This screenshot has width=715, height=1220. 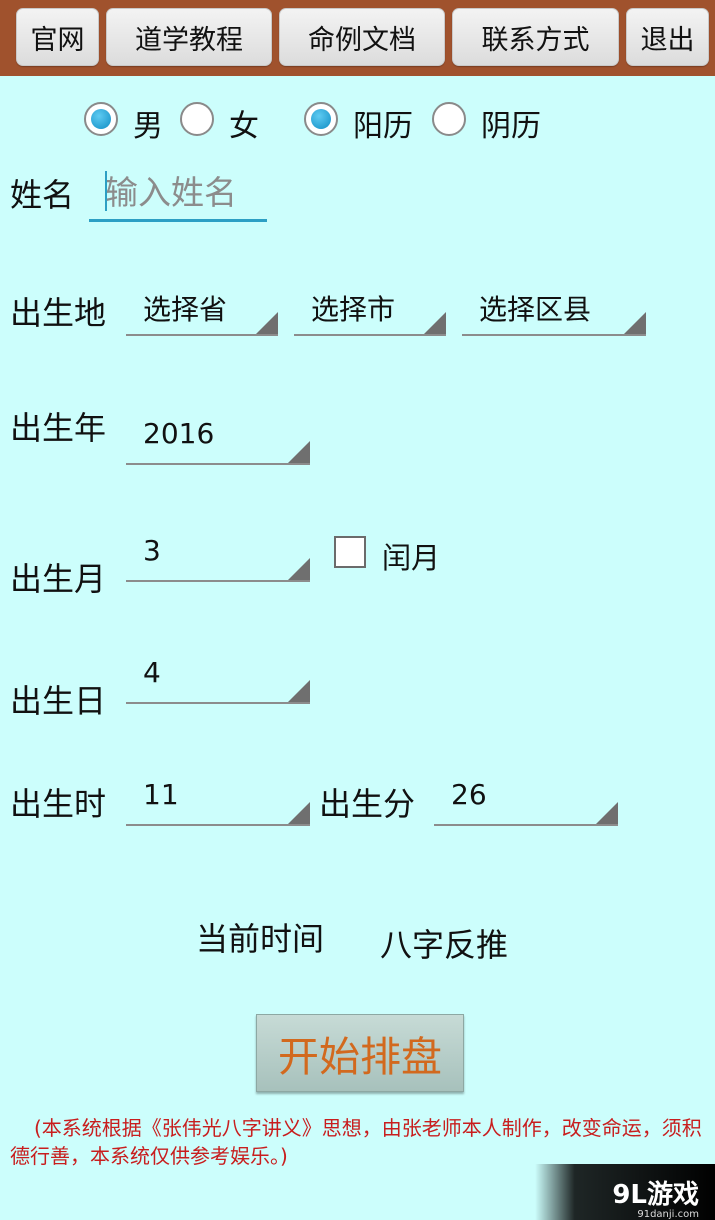 I want to click on year-select: 2016, so click(x=218, y=437).